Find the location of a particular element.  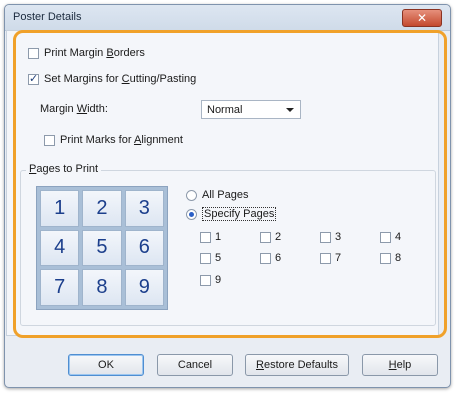

chevron-down-icon is located at coordinates (290, 110).